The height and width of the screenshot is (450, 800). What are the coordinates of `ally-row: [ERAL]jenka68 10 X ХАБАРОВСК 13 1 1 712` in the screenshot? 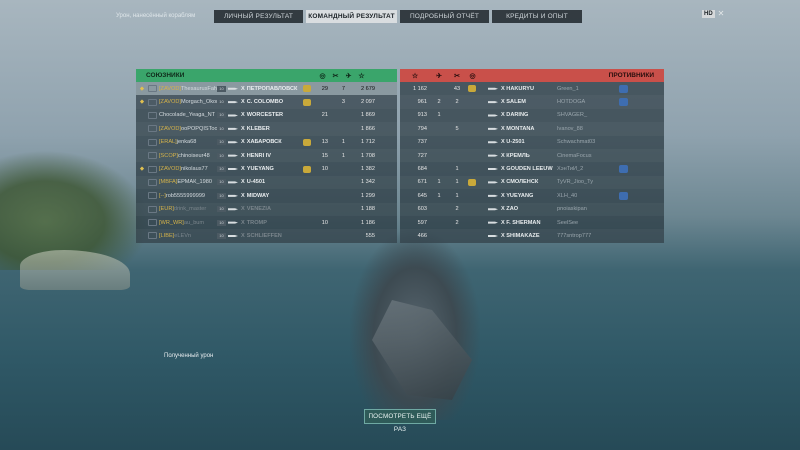 It's located at (266, 142).